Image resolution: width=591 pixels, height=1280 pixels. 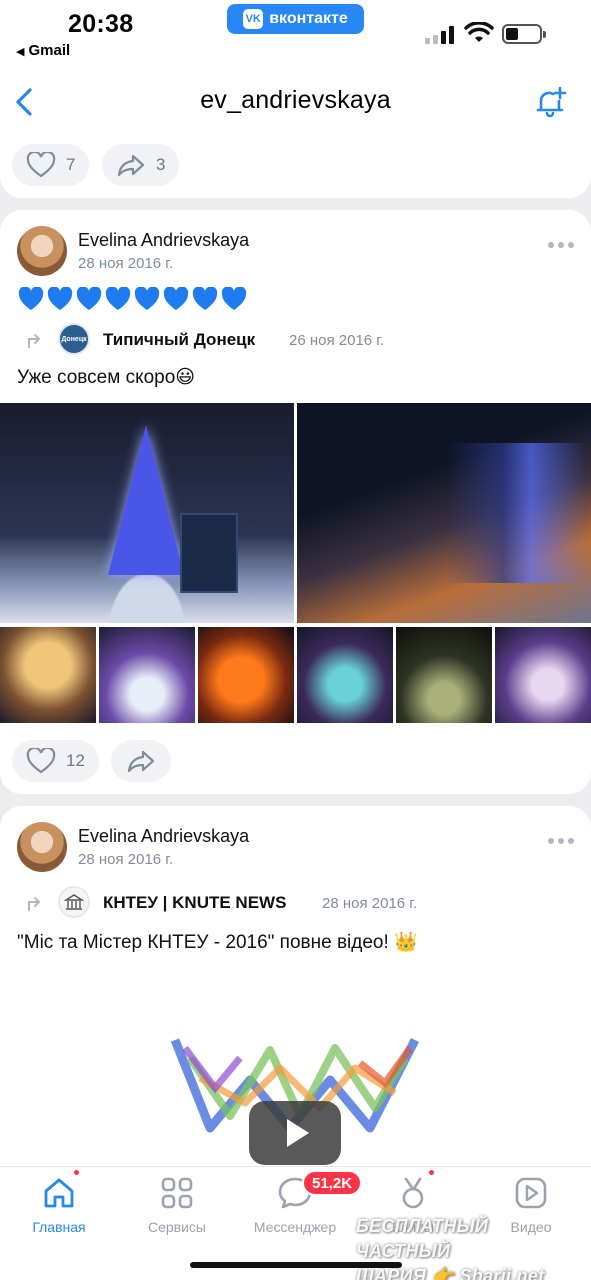 What do you see at coordinates (431, 1172) in the screenshot?
I see `clips-notification-dot` at bounding box center [431, 1172].